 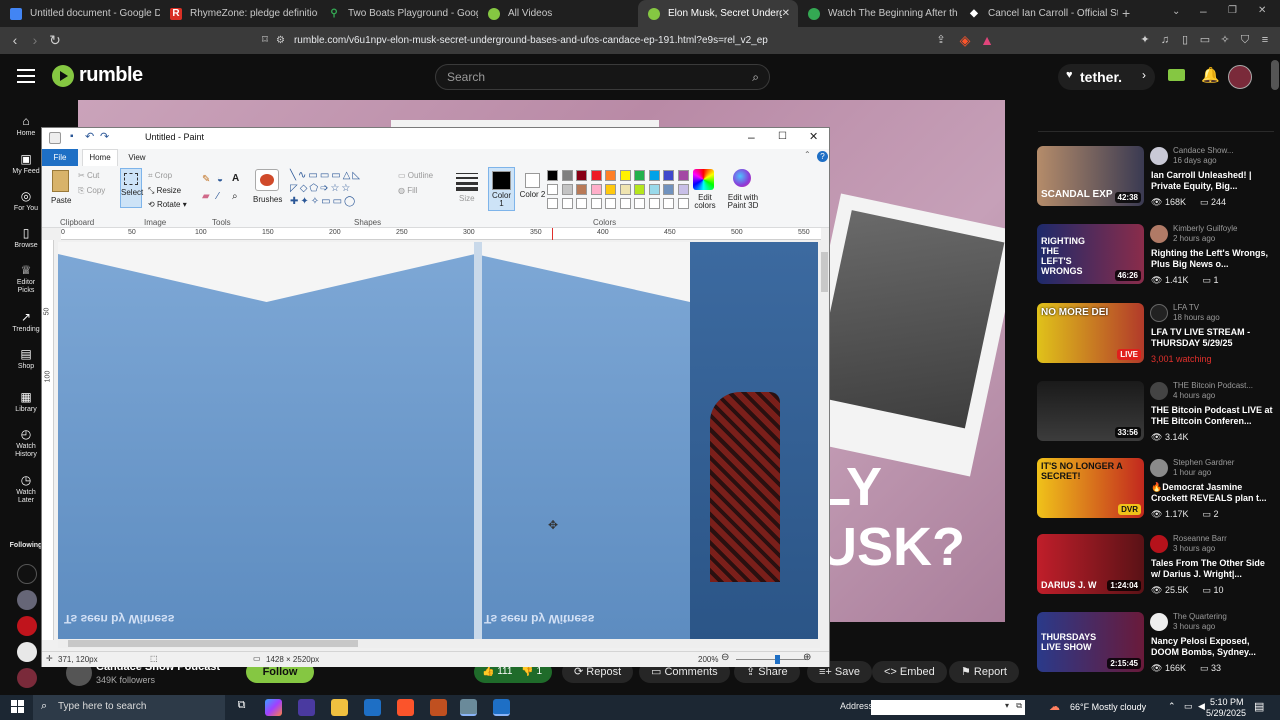 What do you see at coordinates (984, 672) in the screenshot?
I see `report-button: ⚑ Report` at bounding box center [984, 672].